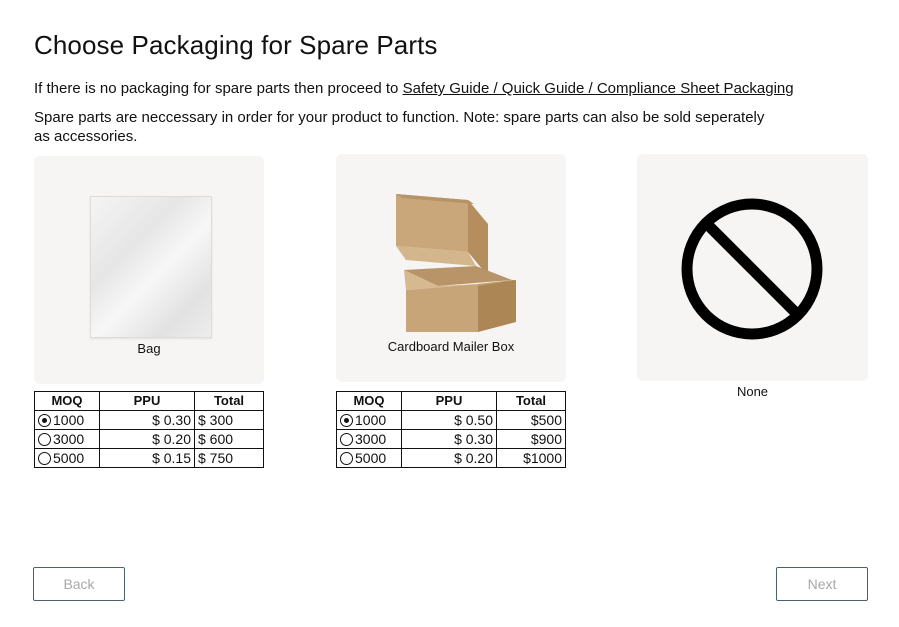  Describe the element at coordinates (236, 45) in the screenshot. I see `page-title: Choose Packaging for Spare Parts` at that location.